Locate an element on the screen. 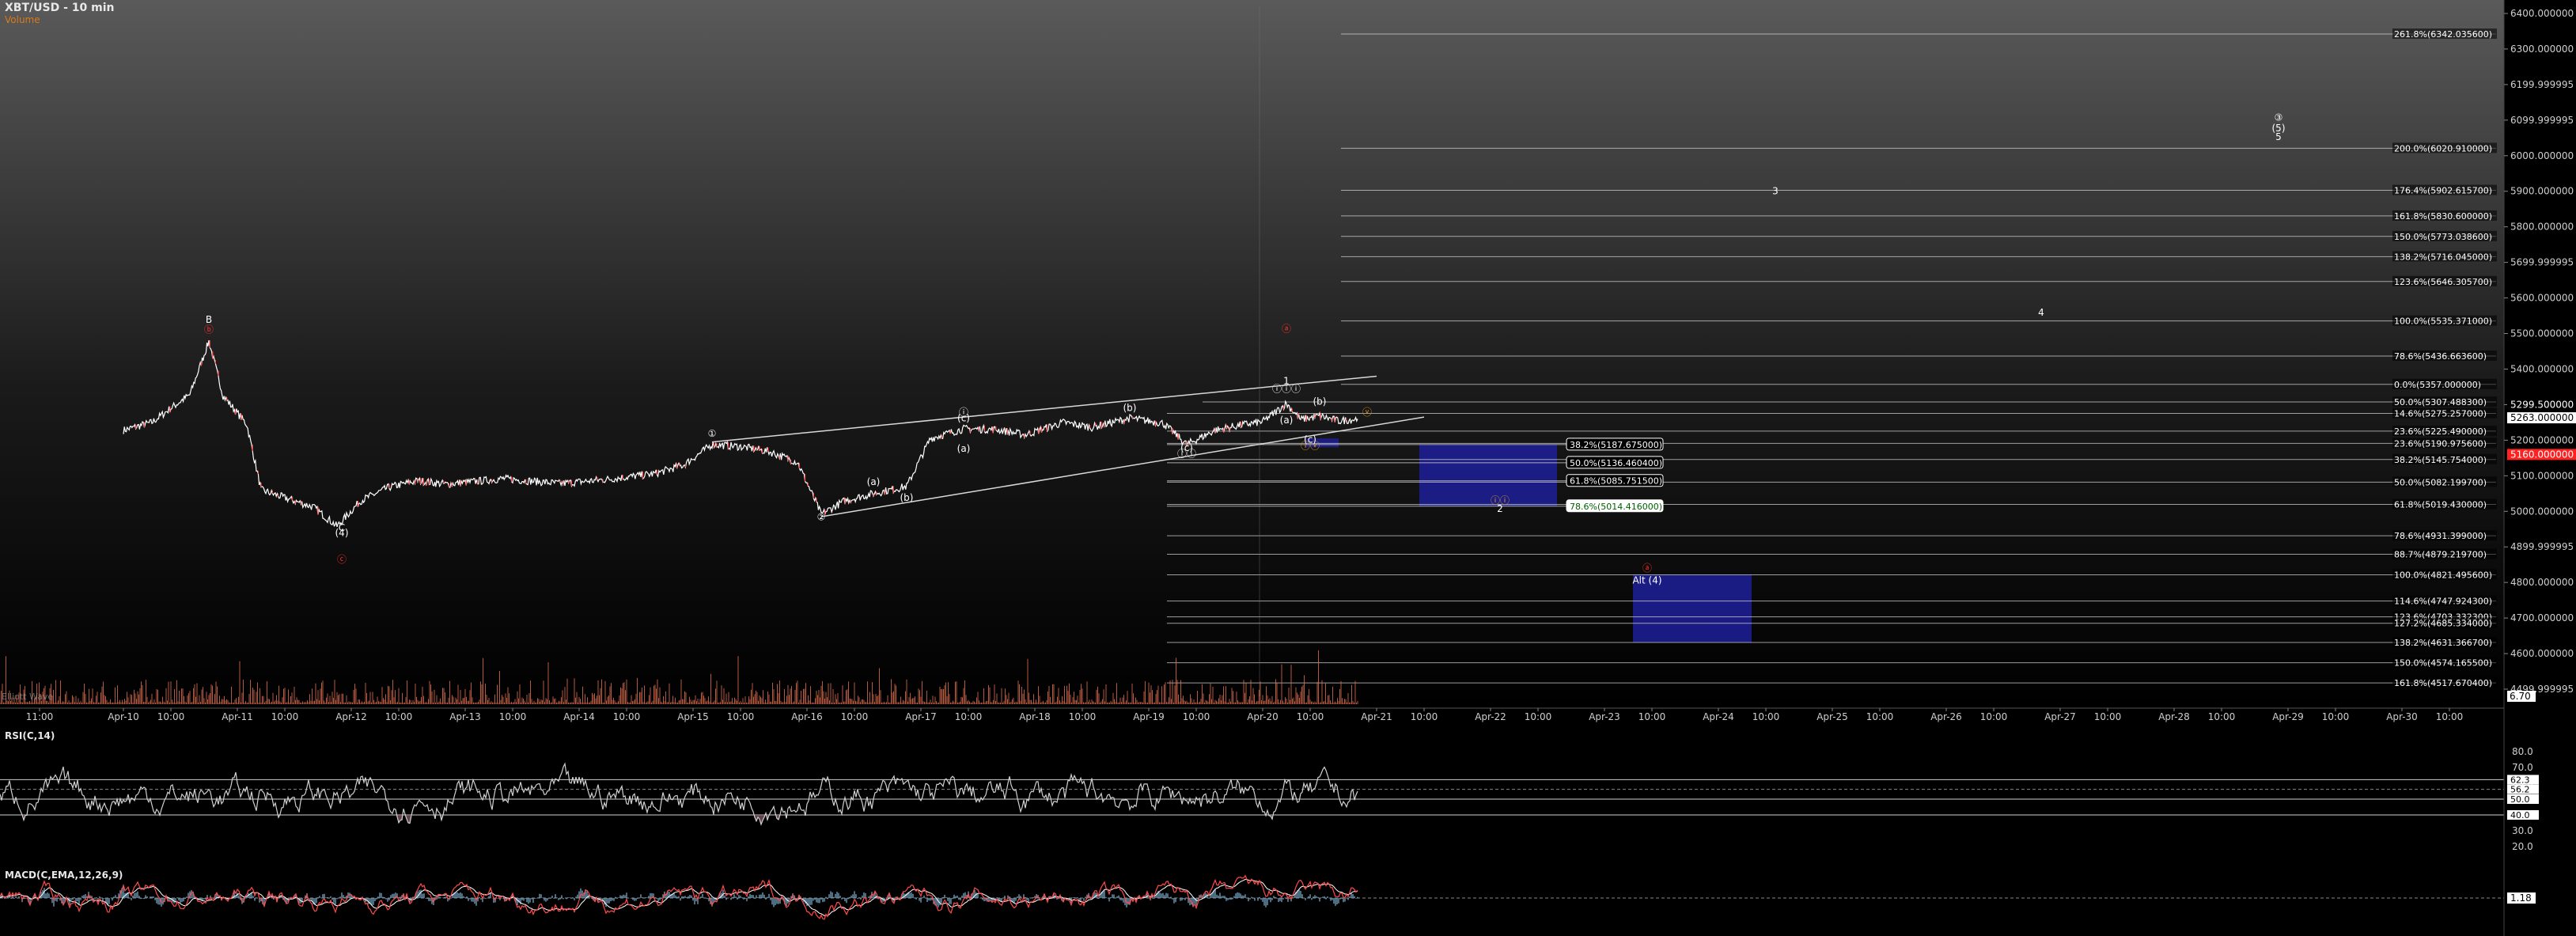 The height and width of the screenshot is (936, 2576). y-tick-label: 5600.000000 is located at coordinates (2542, 298).